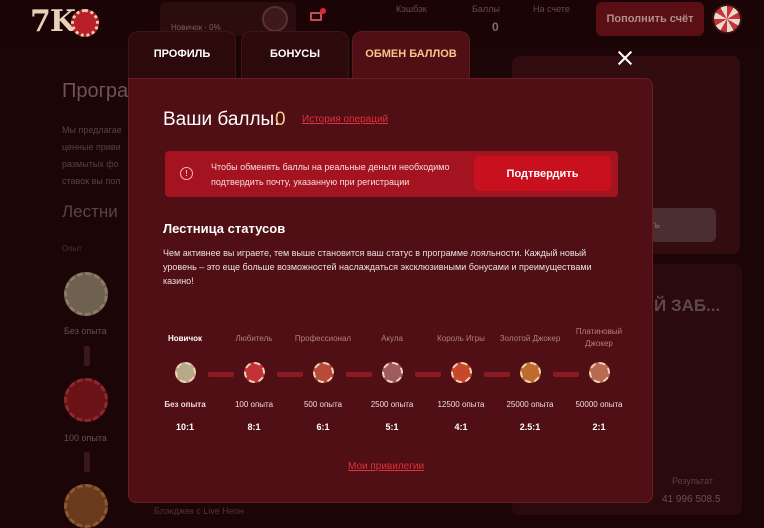 The image size is (764, 528). What do you see at coordinates (692, 481) in the screenshot?
I see `bg-result-label: Результат` at bounding box center [692, 481].